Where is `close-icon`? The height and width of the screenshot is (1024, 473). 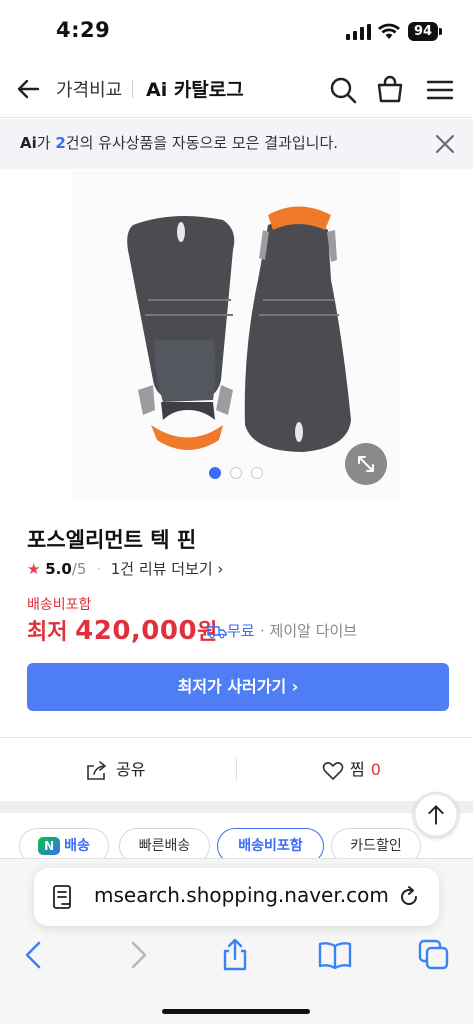
close-icon is located at coordinates (445, 144).